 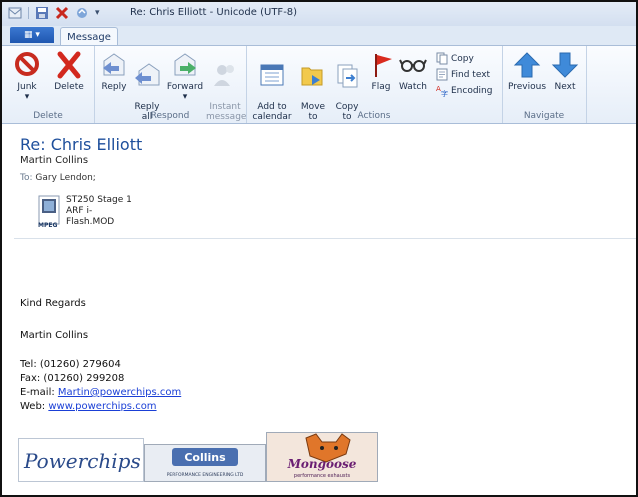 I want to click on attachment-name: ST250 Stage 1 ARF i- Flash.MOD, so click(x=99, y=211).